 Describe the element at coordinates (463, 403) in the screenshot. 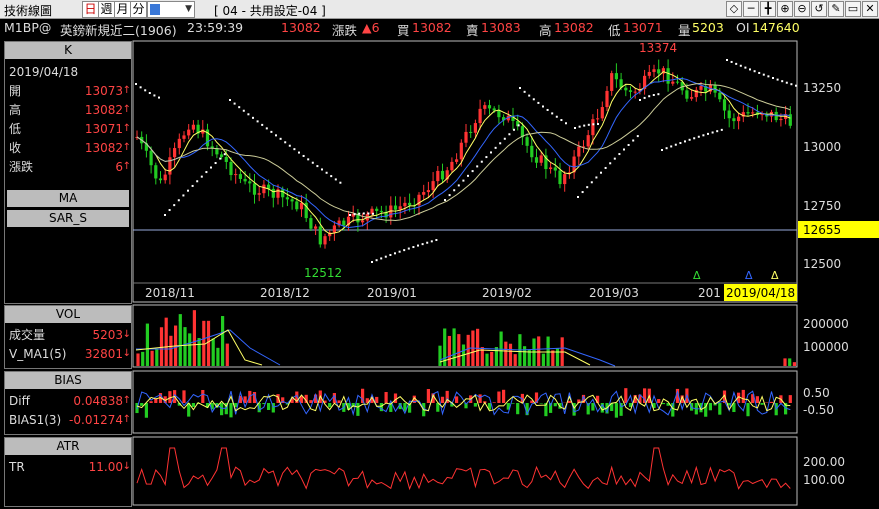

I see `bias-series` at that location.